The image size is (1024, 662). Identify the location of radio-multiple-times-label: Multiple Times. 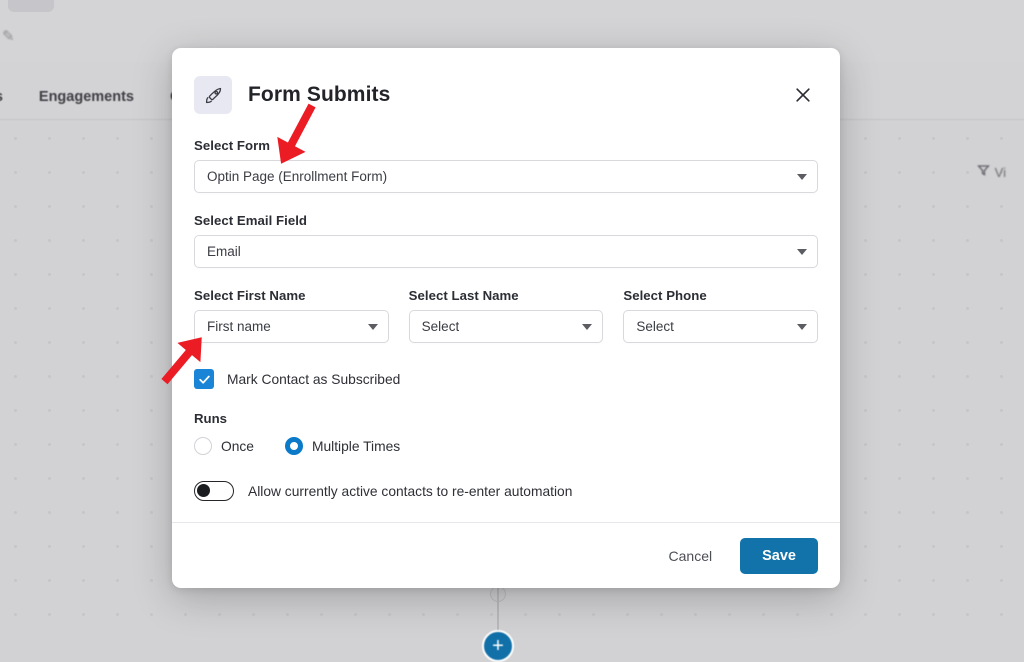
(356, 446).